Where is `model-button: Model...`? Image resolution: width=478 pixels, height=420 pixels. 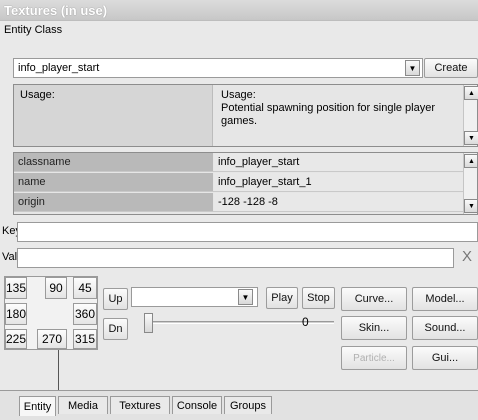
model-button: Model... is located at coordinates (445, 299).